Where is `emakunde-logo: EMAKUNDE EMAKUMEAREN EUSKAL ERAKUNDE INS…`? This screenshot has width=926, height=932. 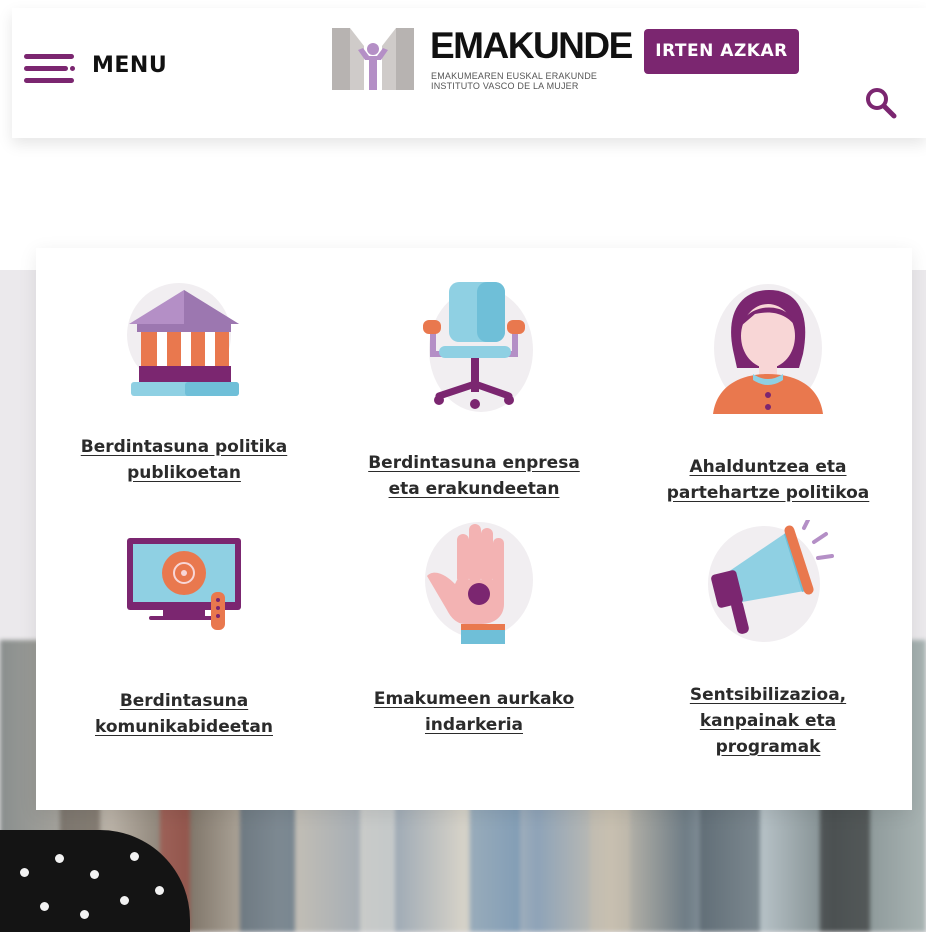 emakunde-logo: EMAKUNDE EMAKUMEAREN EUSKAL ERAKUNDE INS… is located at coordinates (482, 61).